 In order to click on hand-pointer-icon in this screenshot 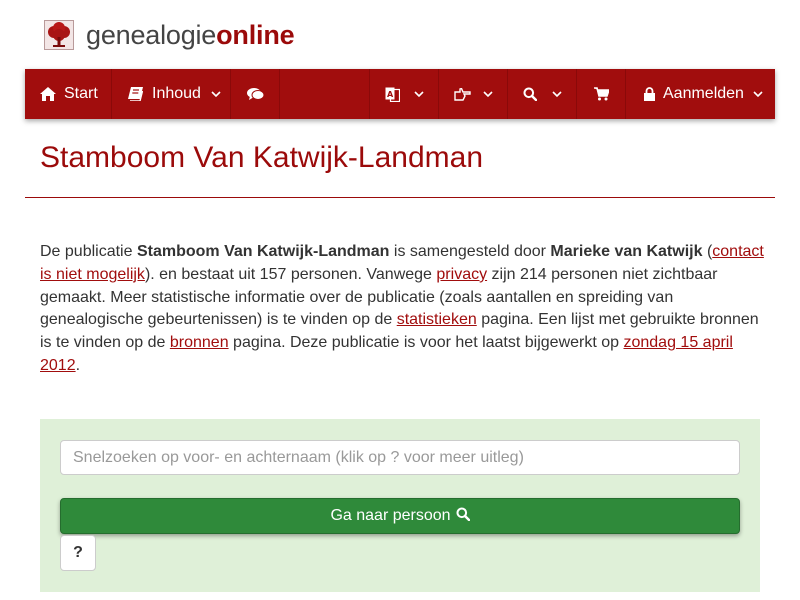, I will do `click(462, 94)`.